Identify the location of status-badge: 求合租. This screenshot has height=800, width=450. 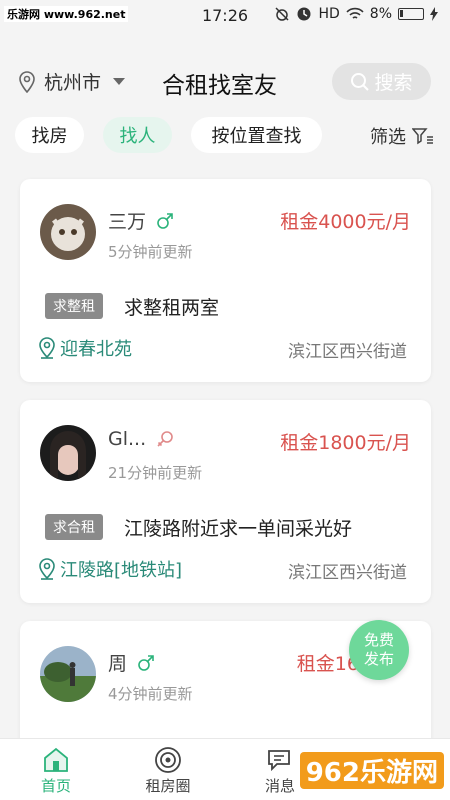
(74, 527).